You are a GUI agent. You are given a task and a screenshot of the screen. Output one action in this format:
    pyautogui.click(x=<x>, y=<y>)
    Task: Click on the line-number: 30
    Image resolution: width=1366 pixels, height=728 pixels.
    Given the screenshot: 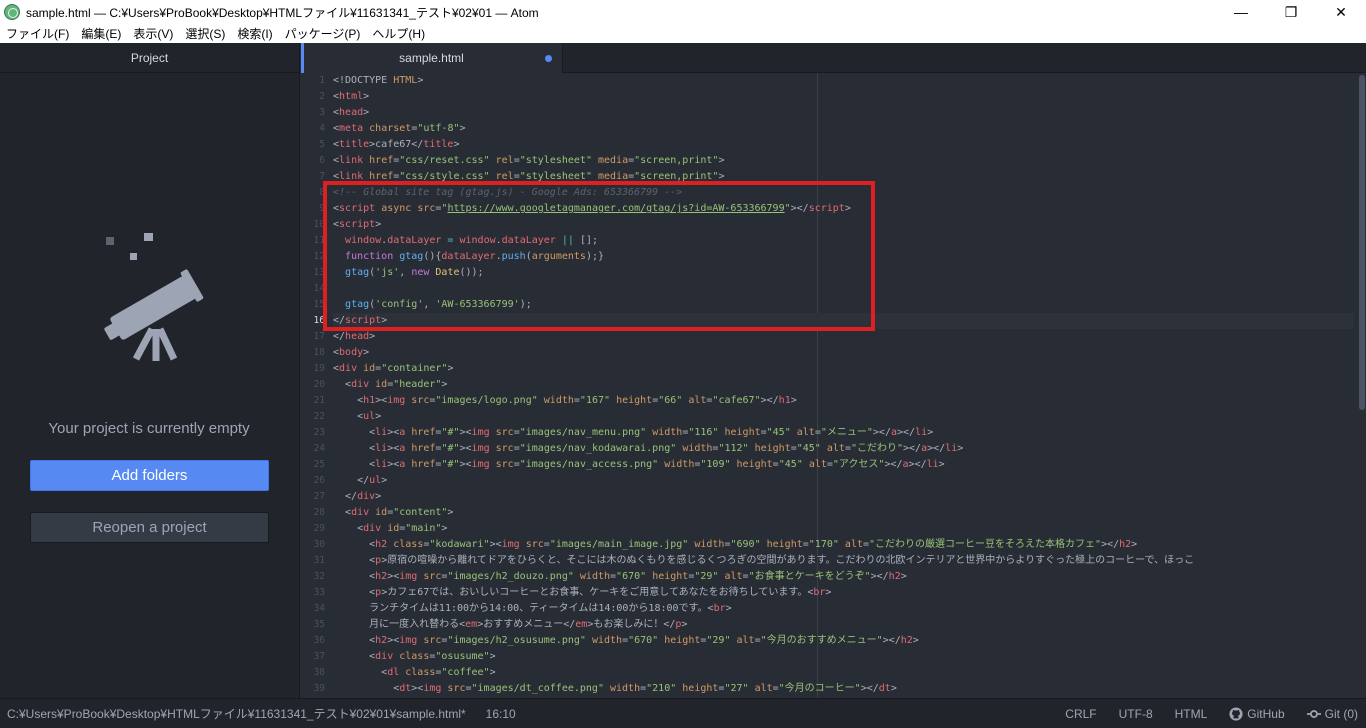 What is the action you would take?
    pyautogui.click(x=313, y=545)
    